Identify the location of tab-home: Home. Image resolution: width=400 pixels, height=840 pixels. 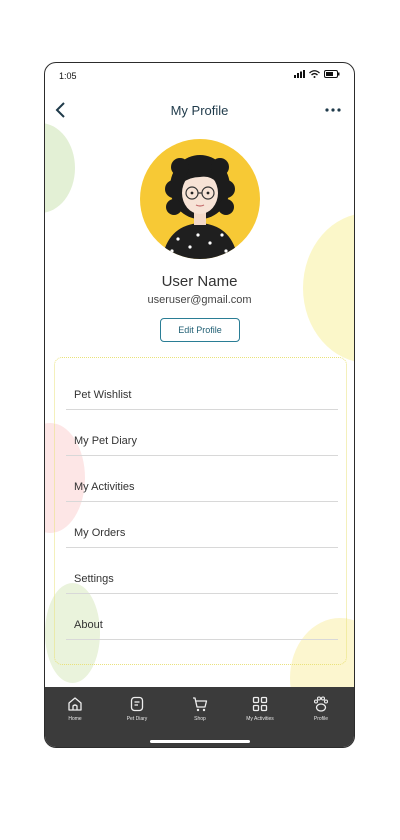
(75, 713).